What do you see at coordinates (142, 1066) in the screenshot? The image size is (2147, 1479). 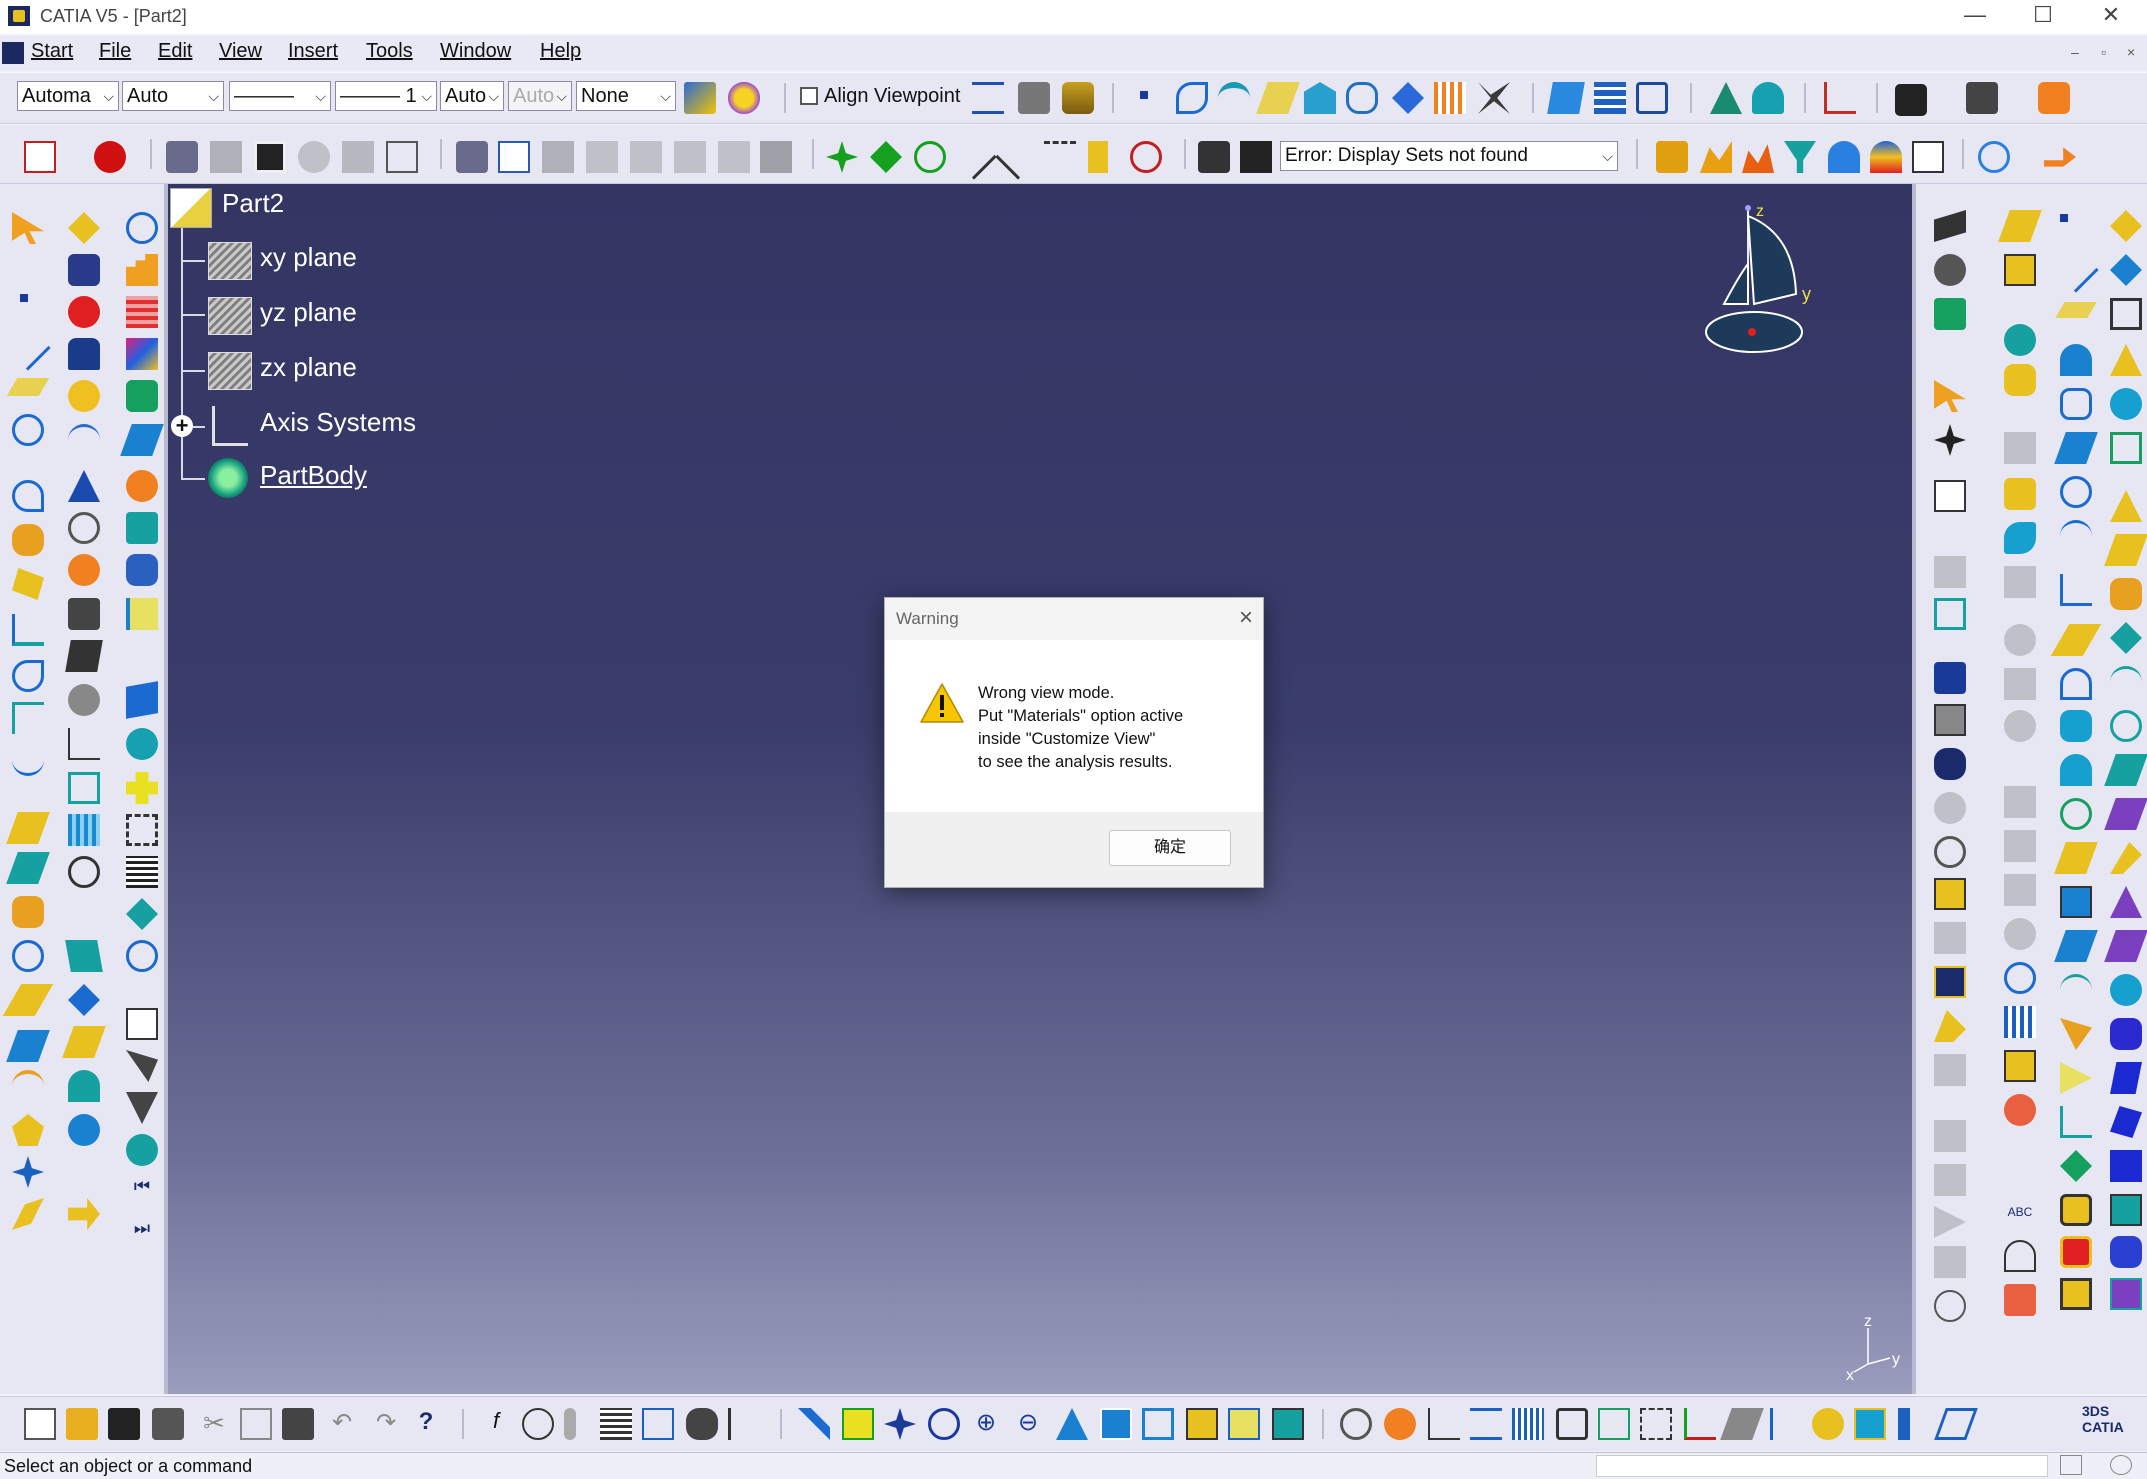 I see `tool-arrow-icon` at bounding box center [142, 1066].